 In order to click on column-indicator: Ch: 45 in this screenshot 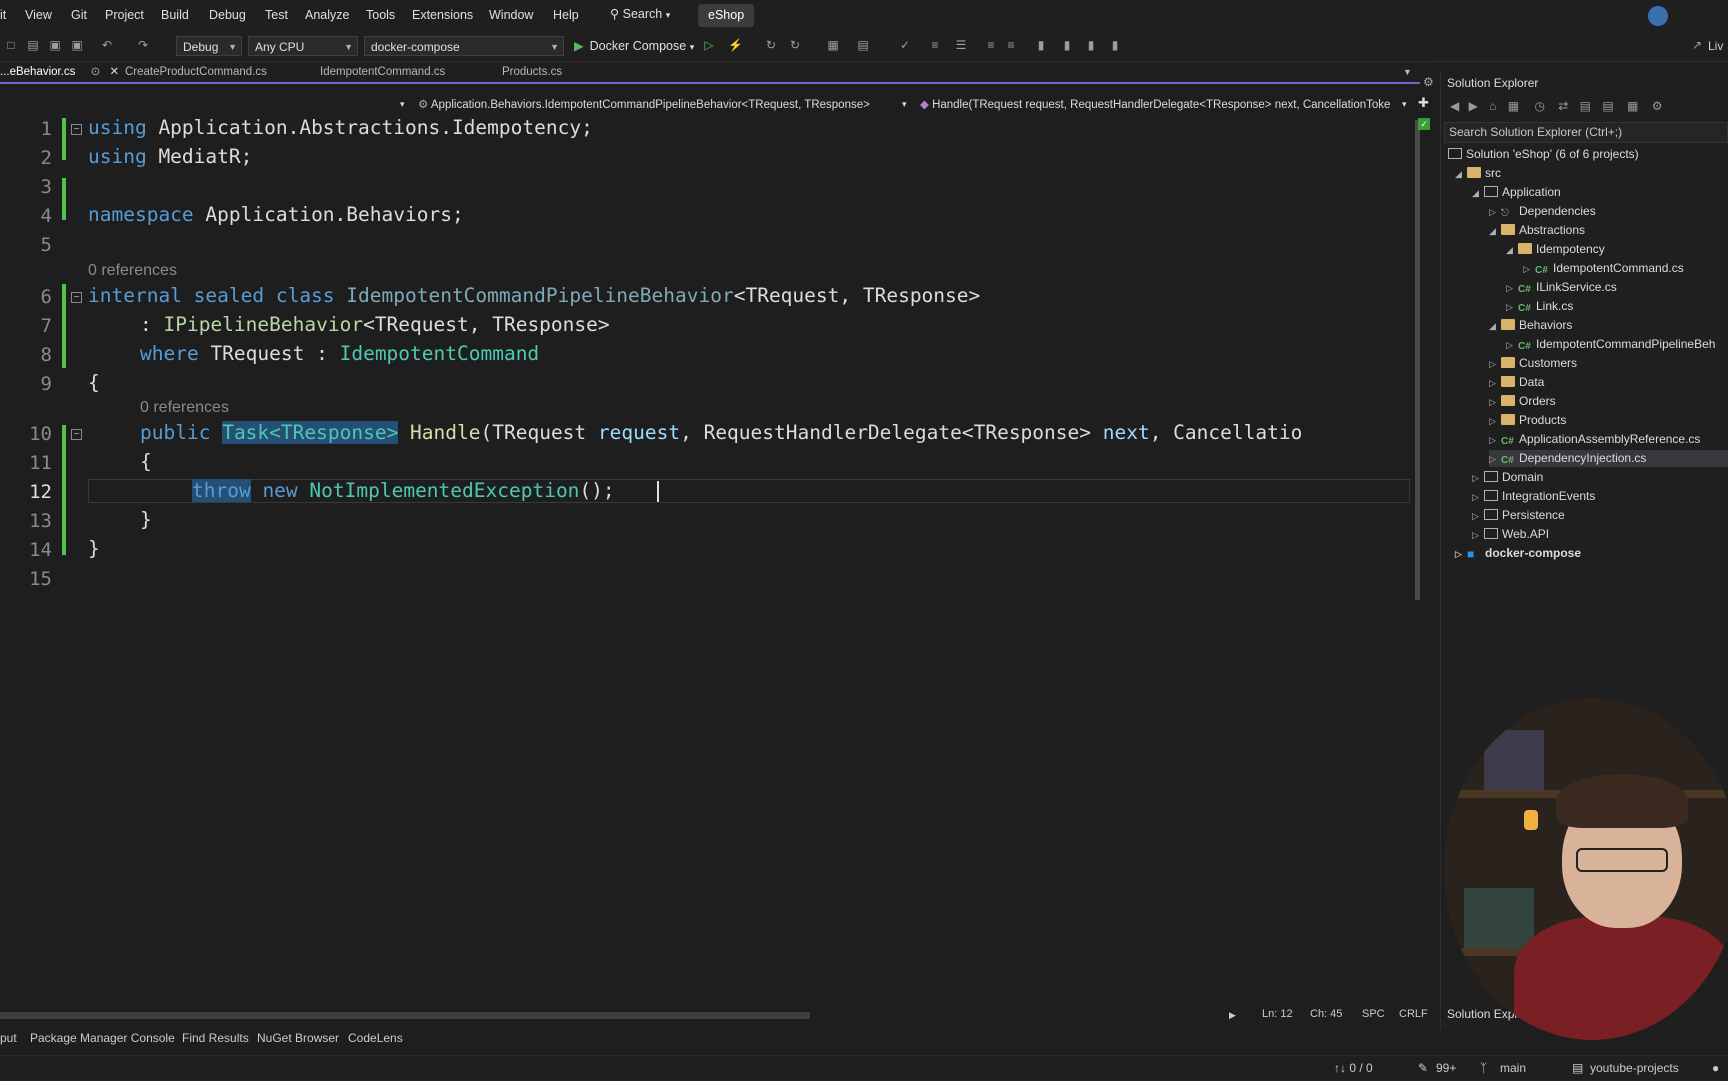, I will do `click(1326, 1014)`.